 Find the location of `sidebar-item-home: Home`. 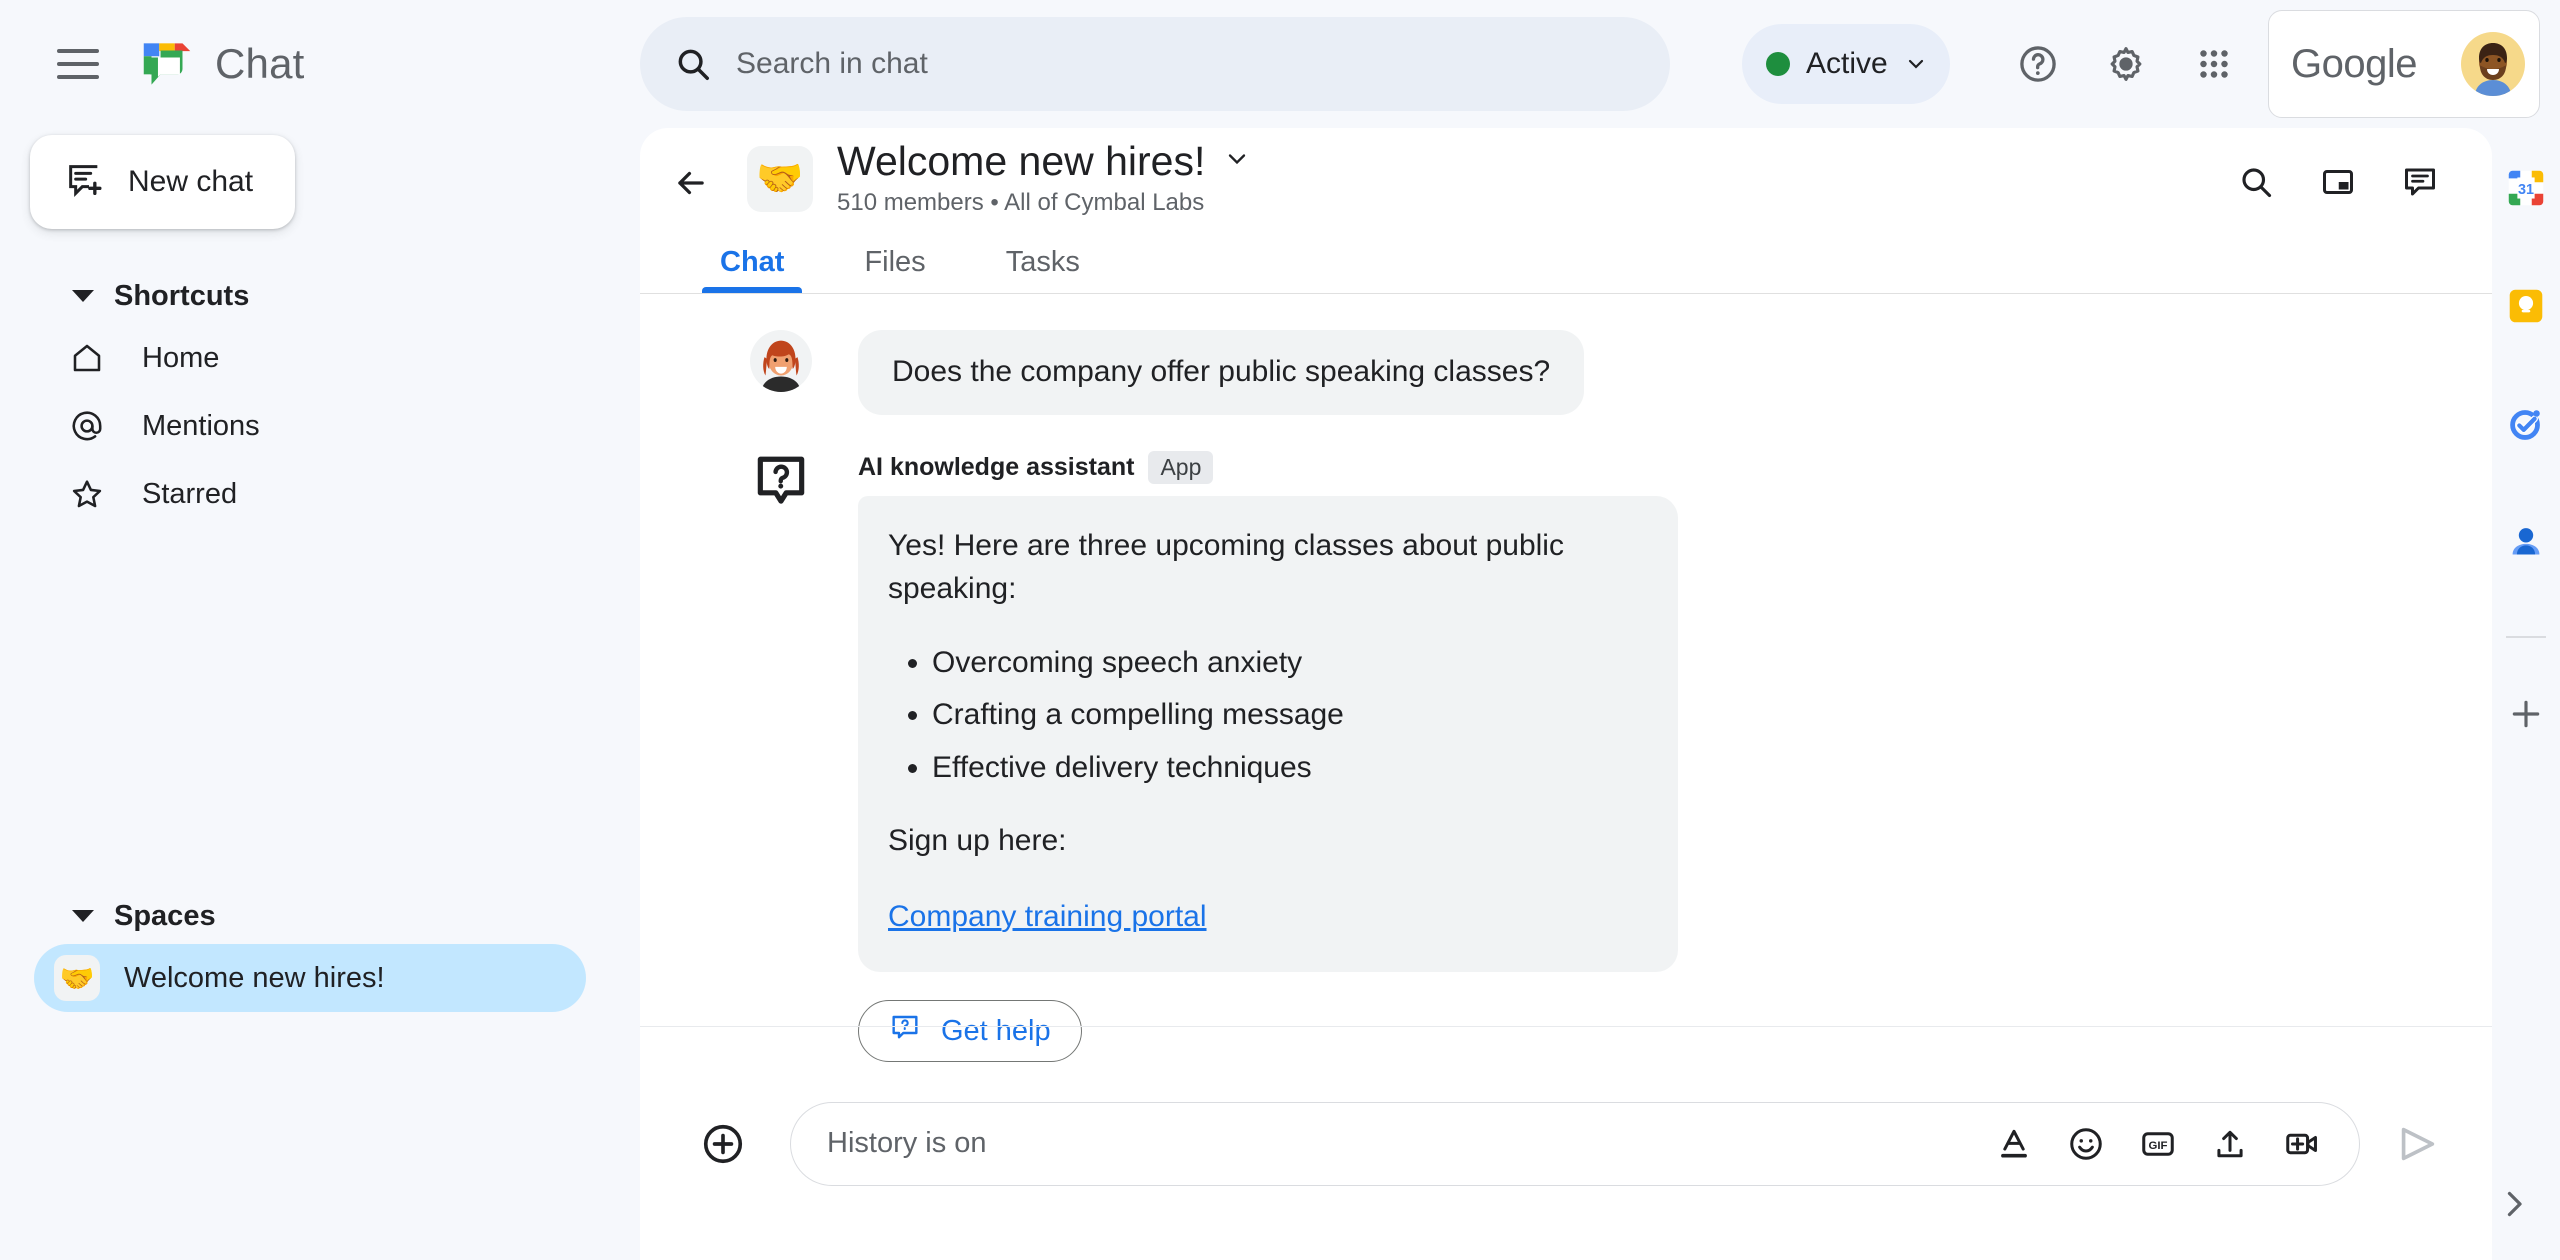

sidebar-item-home: Home is located at coordinates (310, 358).